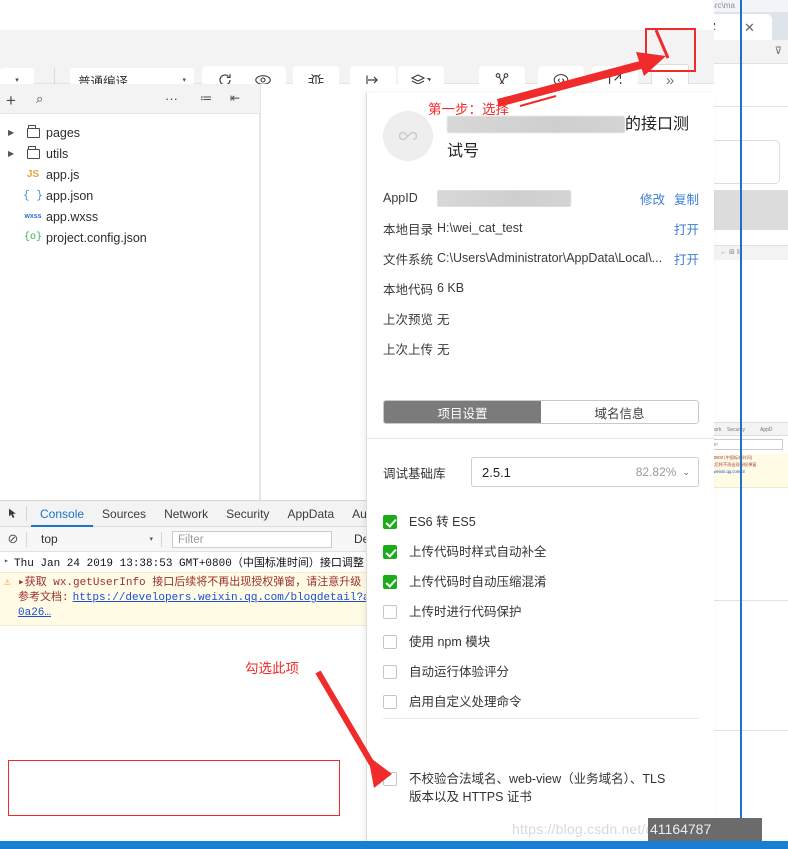 The height and width of the screenshot is (849, 788). What do you see at coordinates (408, 259) in the screenshot?
I see `info-row-key: 文件系统` at bounding box center [408, 259].